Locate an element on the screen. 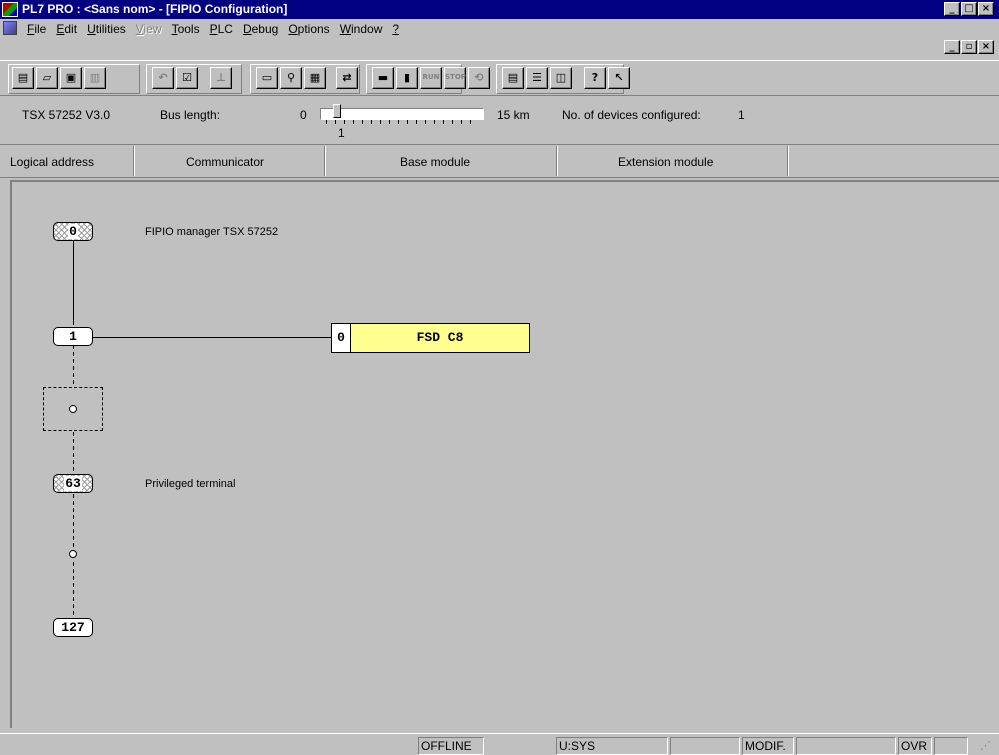 The width and height of the screenshot is (999, 755). node-device: 1 is located at coordinates (73, 336).